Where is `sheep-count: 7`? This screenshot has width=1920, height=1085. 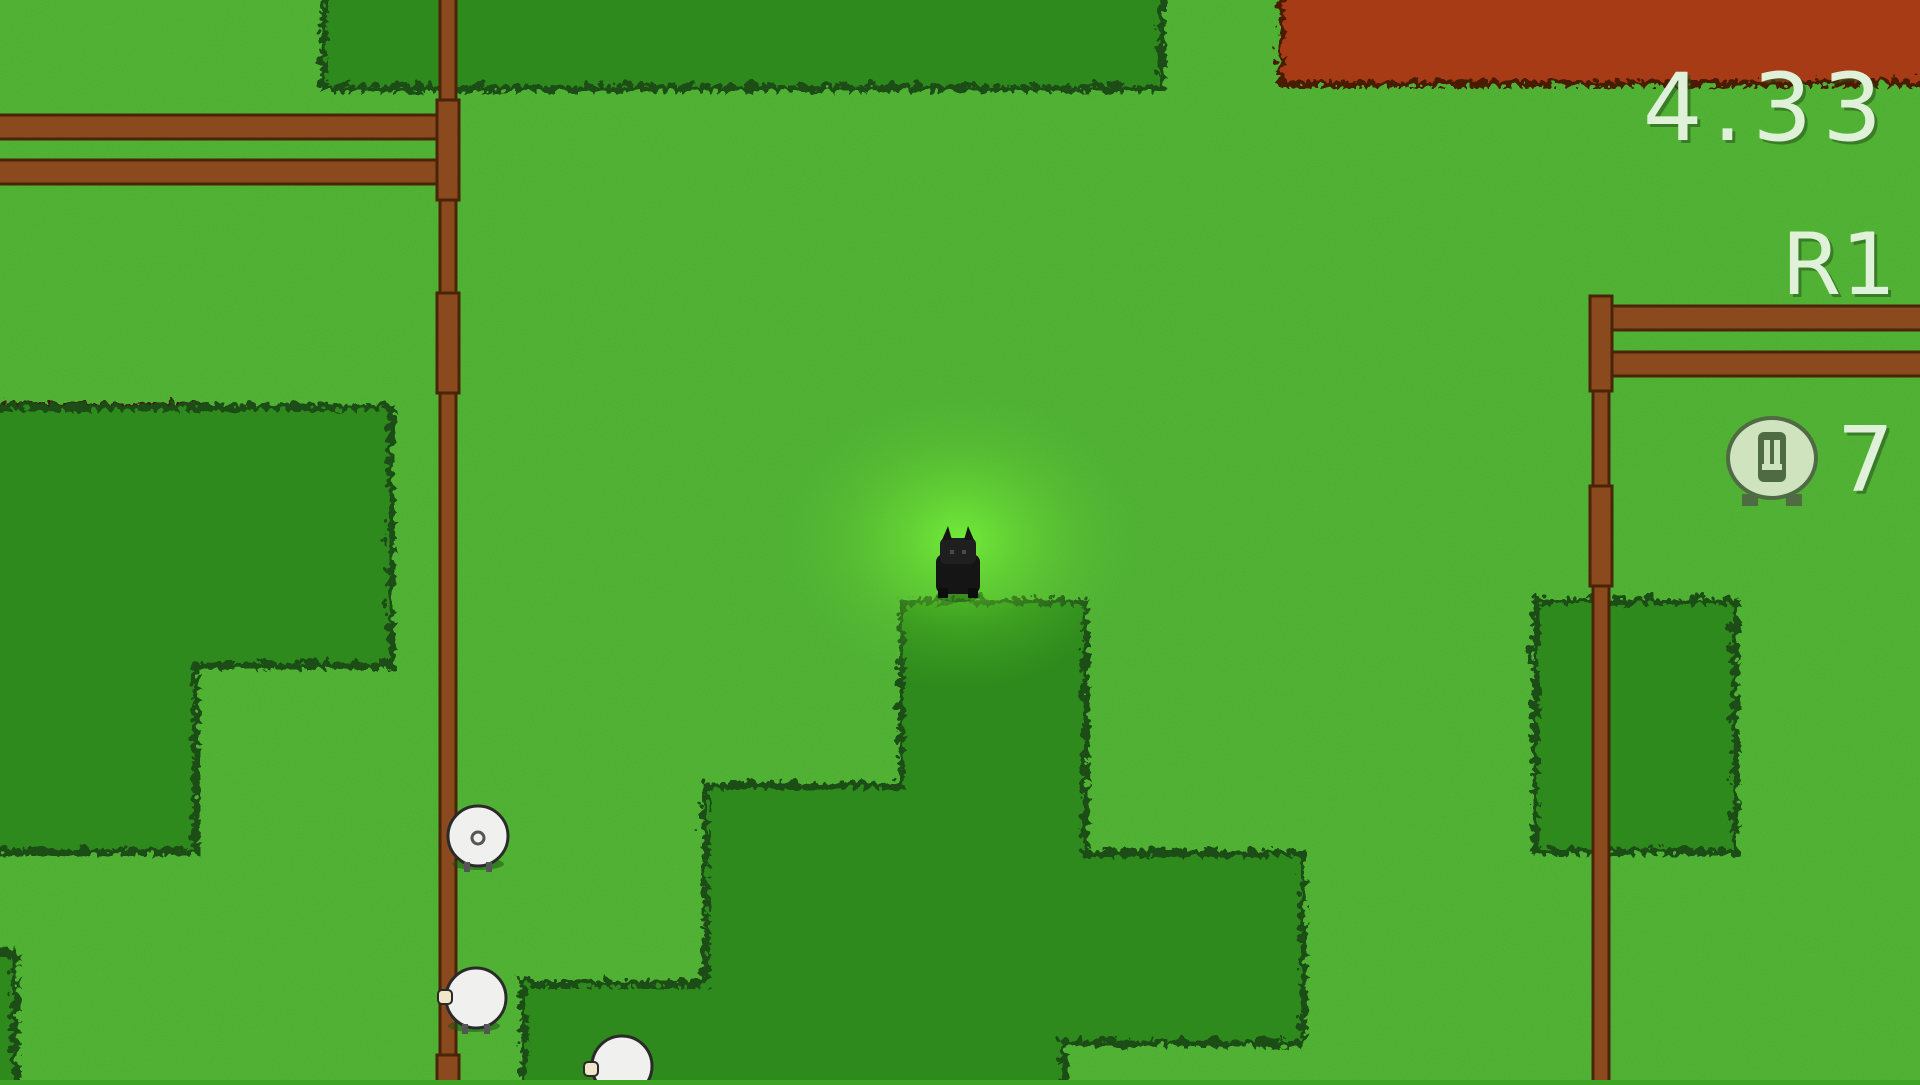
sheep-count: 7 is located at coordinates (1865, 460).